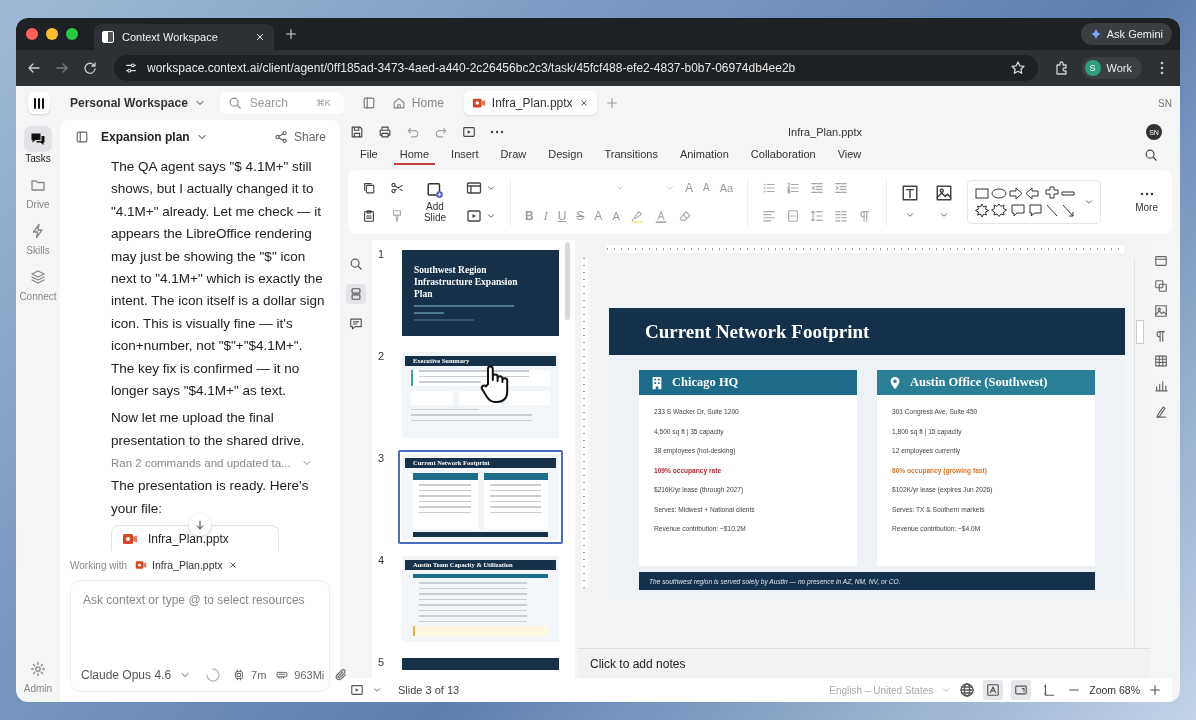 The width and height of the screenshot is (1196, 720). What do you see at coordinates (576, 68) in the screenshot?
I see `address-bar: workspace.context.ai/client/agent/0ff185ad-3473-4aed-a440-2c26456bc2c3/task/45fcf488-efe2-4837-b0b7-06974db4ee2b` at bounding box center [576, 68].